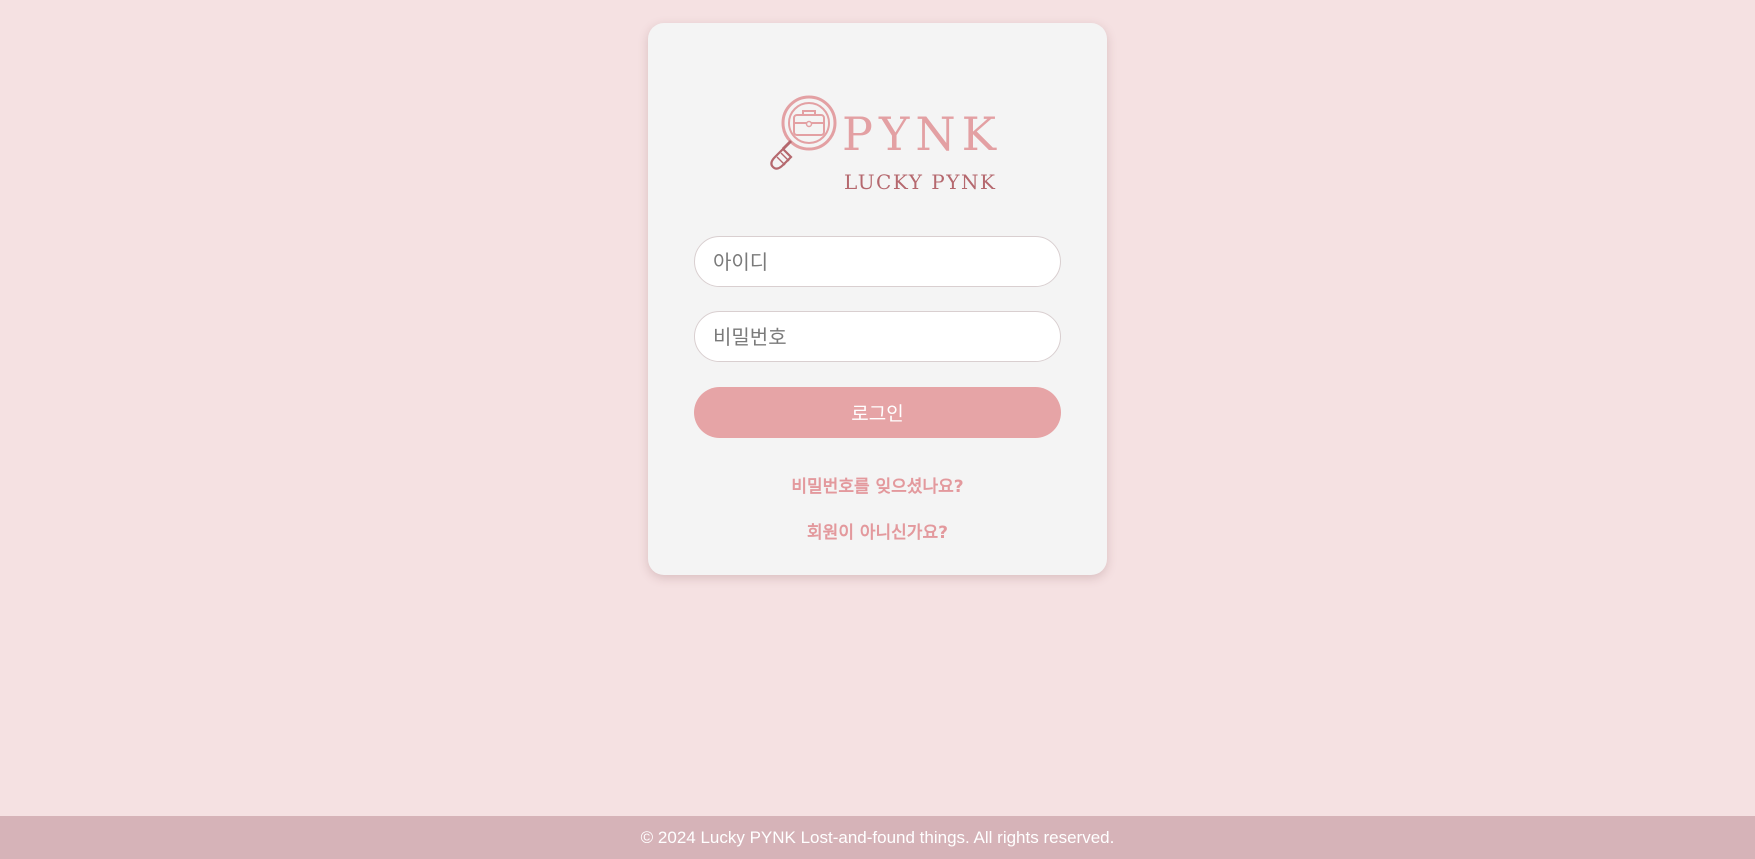 The height and width of the screenshot is (859, 1755). I want to click on forgot-password-link: 비밀번호를 잊으셨나요?, so click(877, 484).